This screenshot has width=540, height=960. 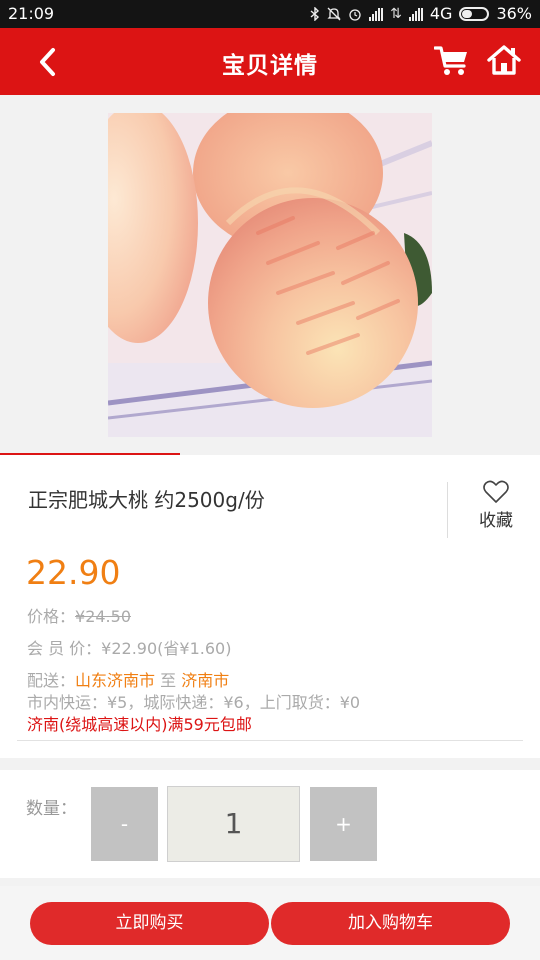 I want to click on status-time: 21:09, so click(x=31, y=13).